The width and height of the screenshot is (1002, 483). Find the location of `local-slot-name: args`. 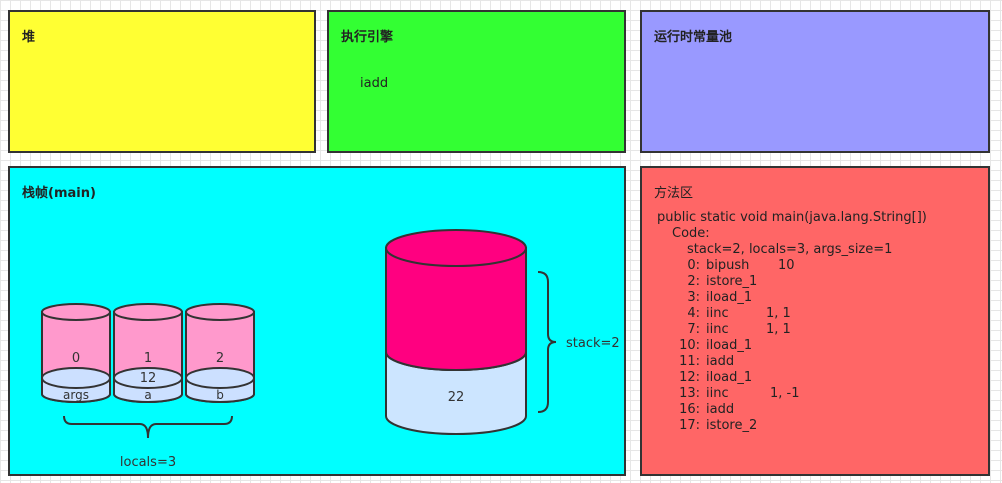

local-slot-name: args is located at coordinates (76, 395).